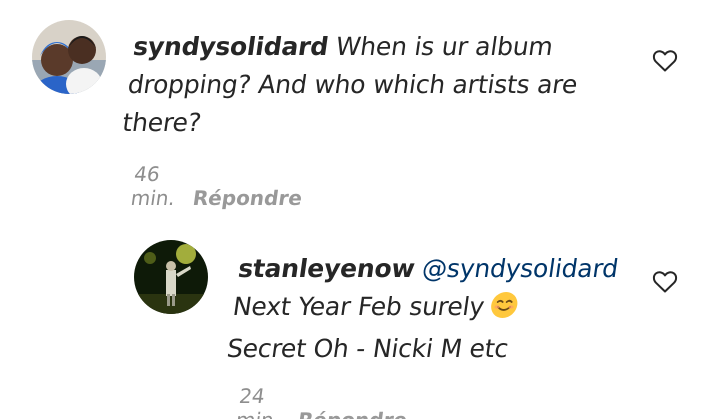 The image size is (720, 419). What do you see at coordinates (516, 268) in the screenshot?
I see `mention-link: @syndysolidard` at bounding box center [516, 268].